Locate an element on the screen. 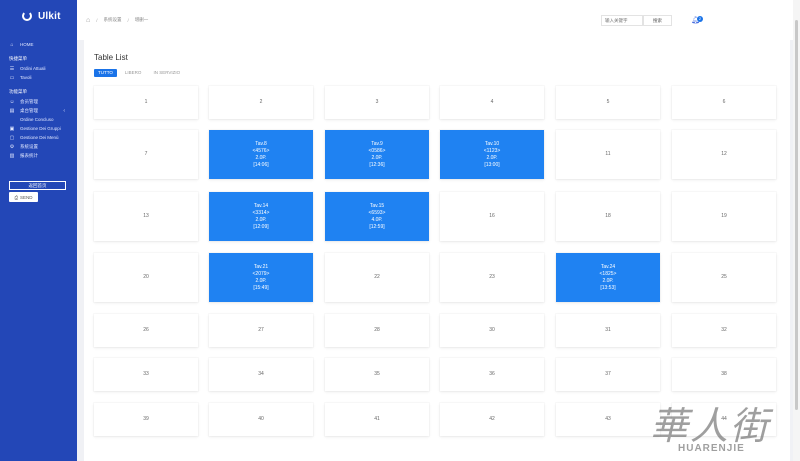 Image resolution: width=800 pixels, height=461 pixels. sidebar-item-label: Ordine Concluso is located at coordinates (37, 119).